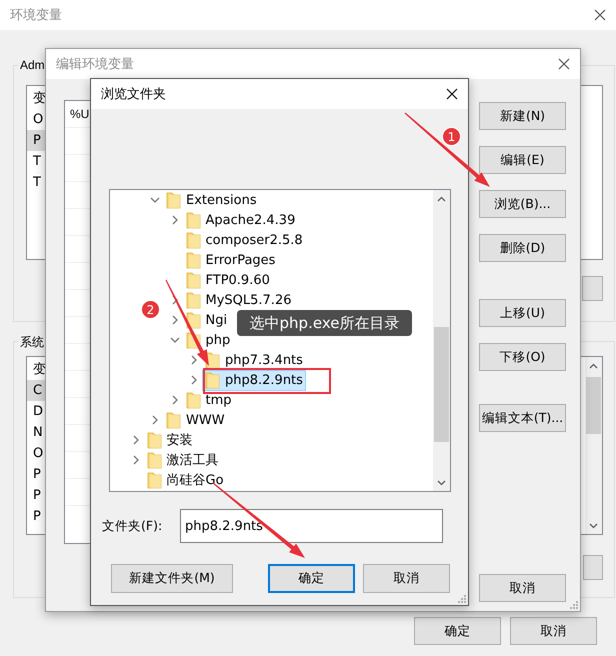 The height and width of the screenshot is (656, 616). Describe the element at coordinates (133, 94) in the screenshot. I see `window-title: 浏览文件夹` at that location.